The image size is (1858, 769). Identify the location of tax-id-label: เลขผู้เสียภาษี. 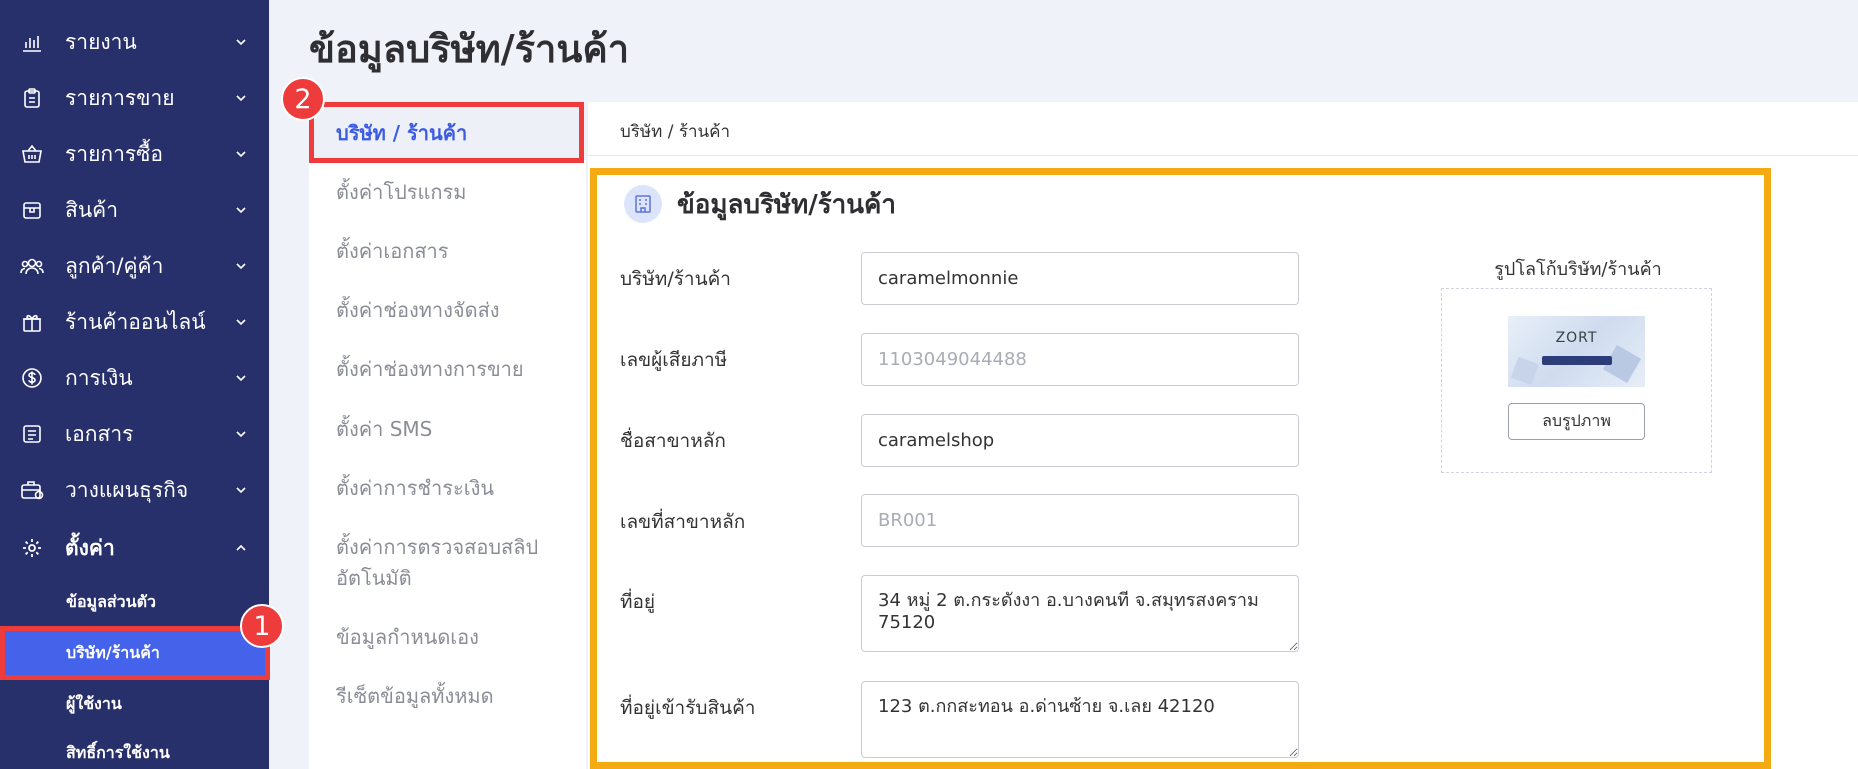
(674, 360).